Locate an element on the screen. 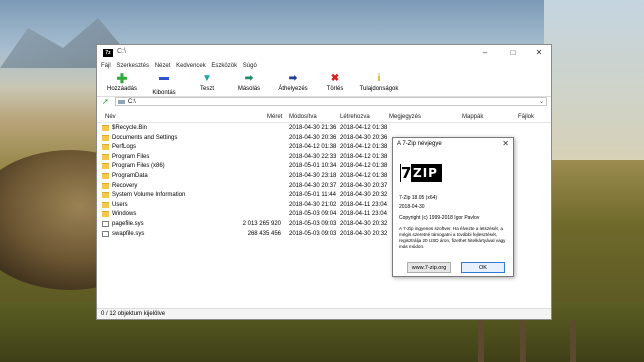  about-title: A 7-Zip névjegye is located at coordinates (419, 144).